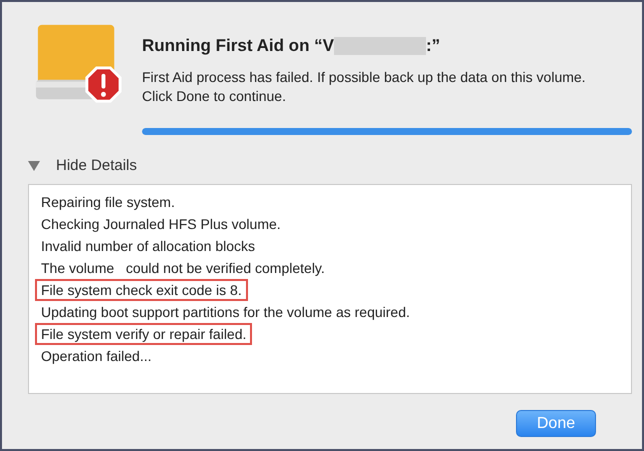 The image size is (644, 451). Describe the element at coordinates (183, 268) in the screenshot. I see `log-line: The volume could not be verified completely.` at that location.